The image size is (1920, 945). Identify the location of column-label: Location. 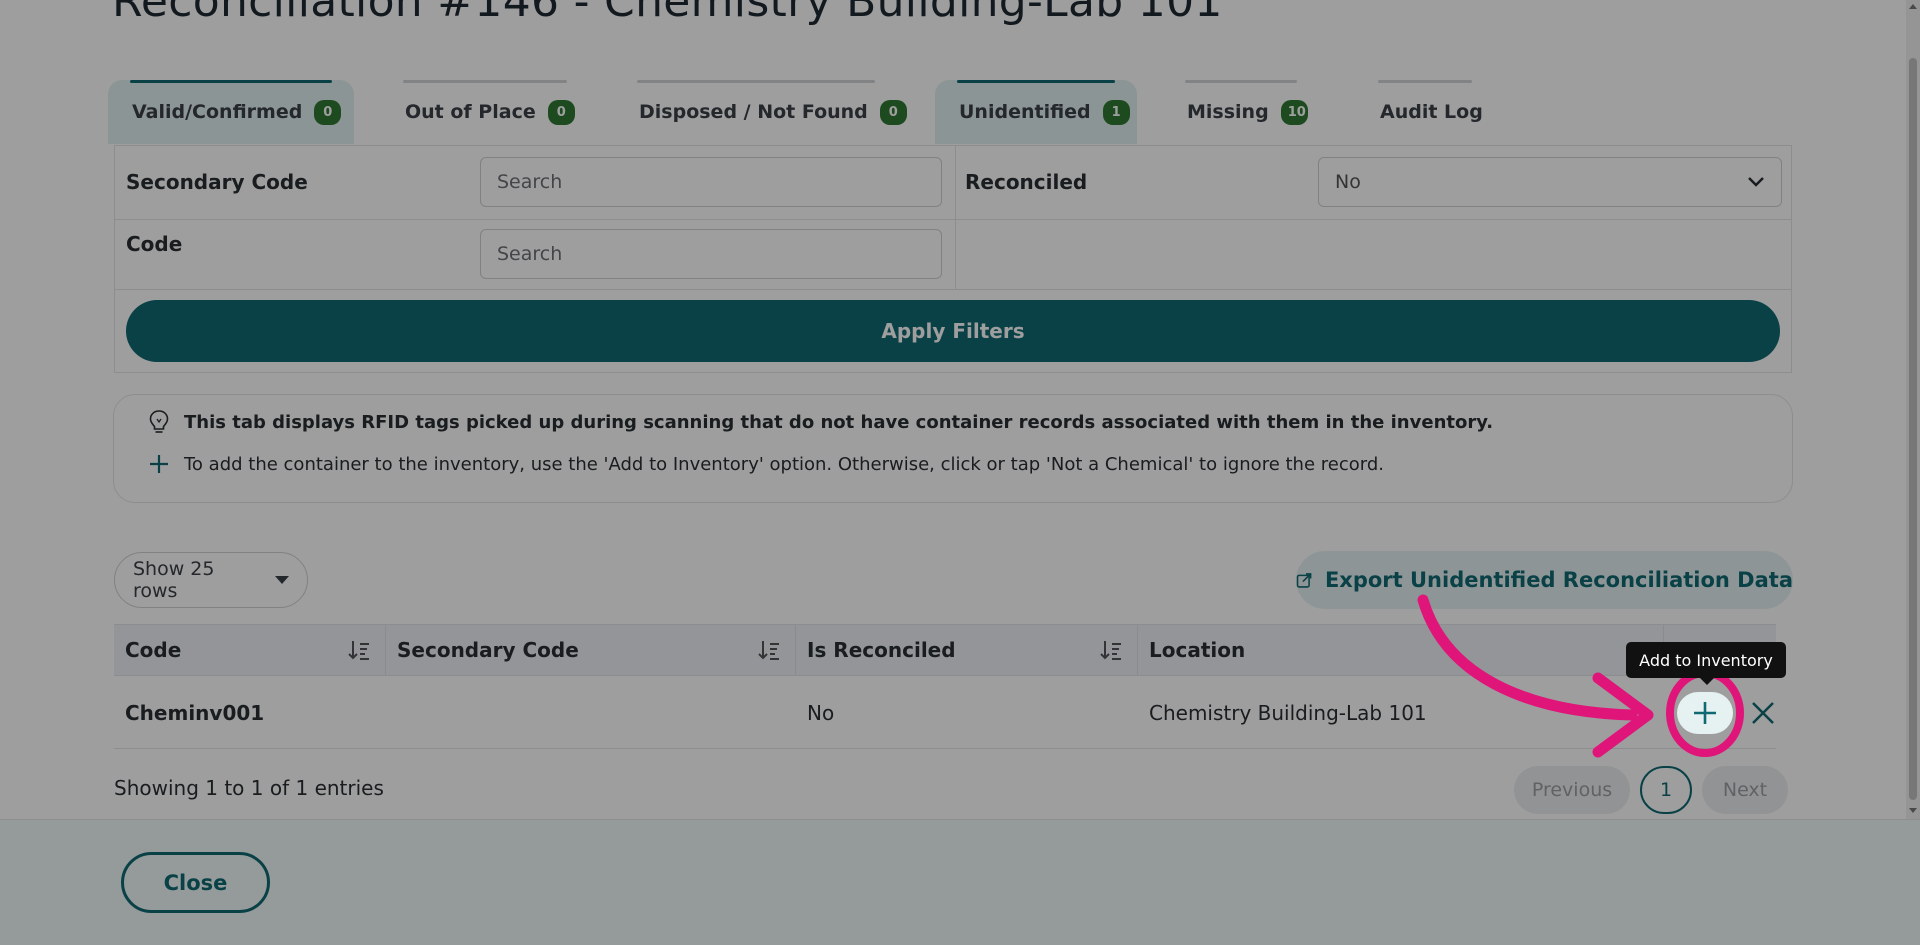
(1197, 650).